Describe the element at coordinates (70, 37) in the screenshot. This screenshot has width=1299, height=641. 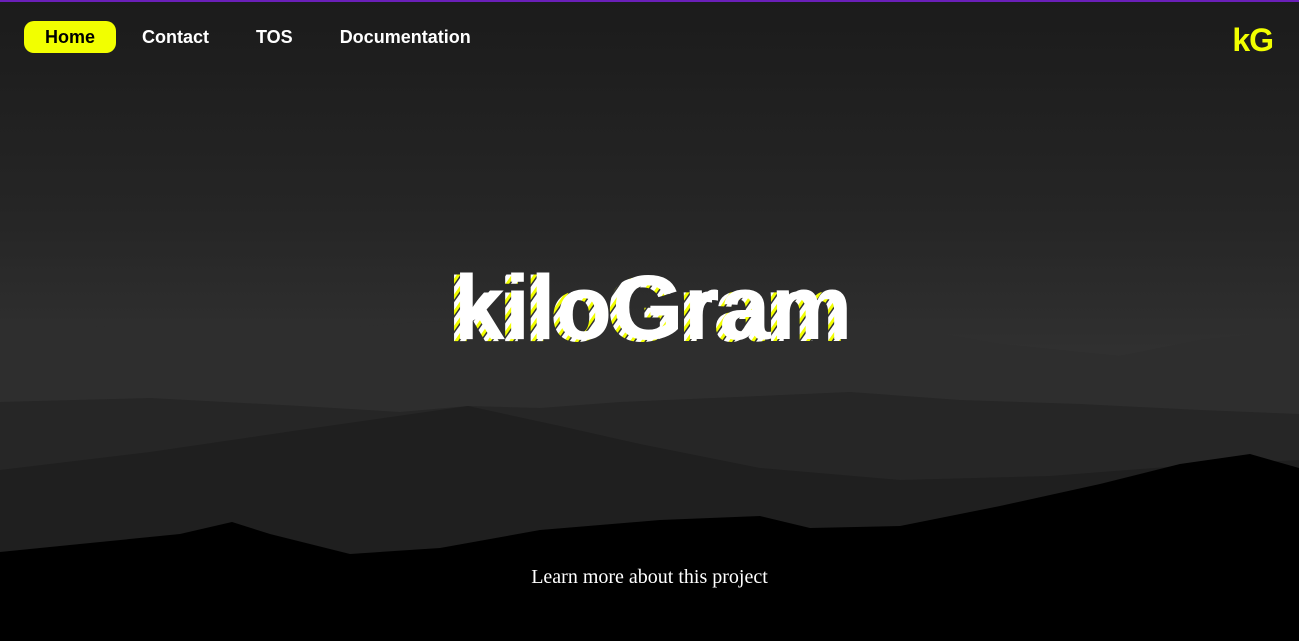
I see `nav-home-link: Home` at that location.